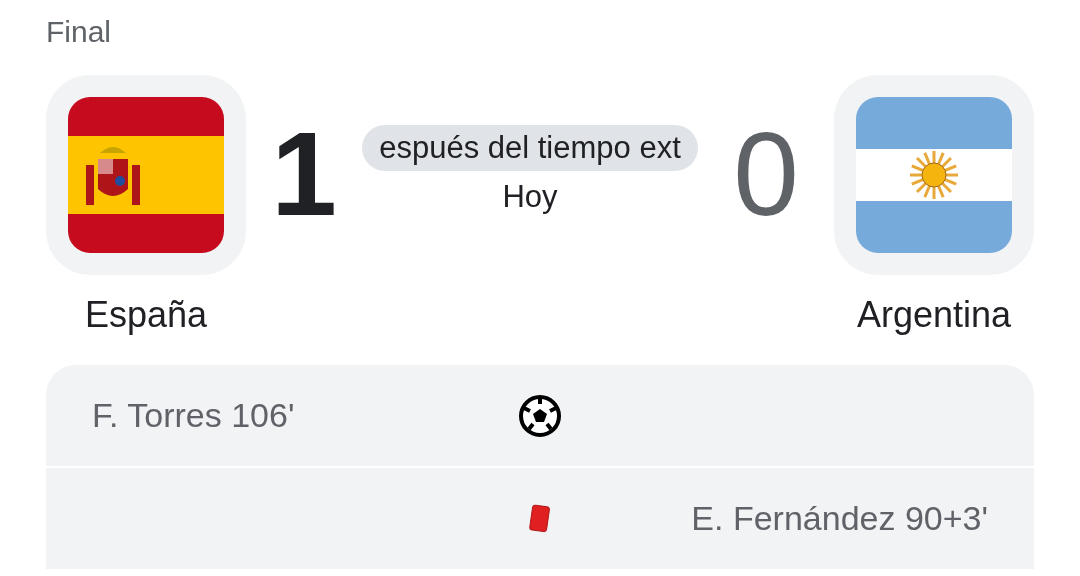 Image resolution: width=1080 pixels, height=576 pixels. What do you see at coordinates (540, 518) in the screenshot?
I see `penalty-card-icon` at bounding box center [540, 518].